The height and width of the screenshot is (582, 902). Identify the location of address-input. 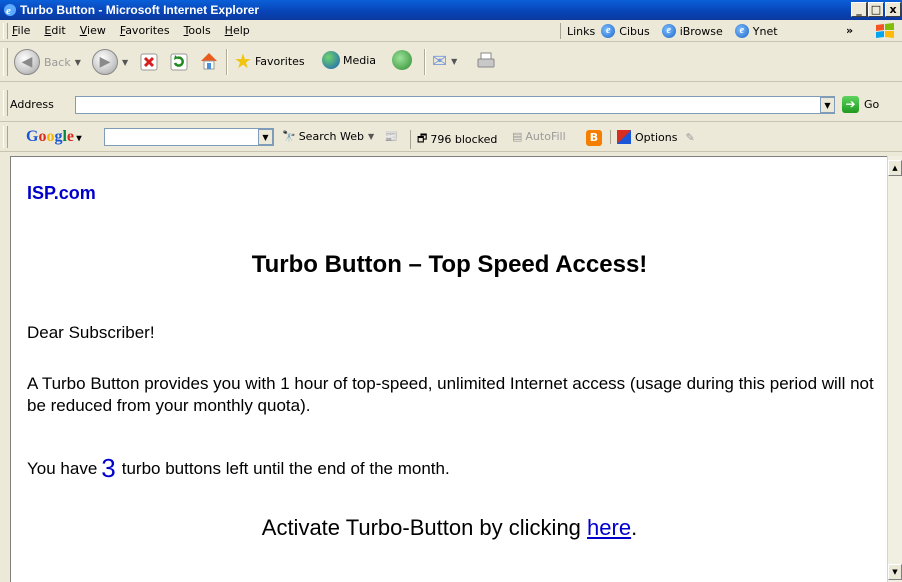
(455, 105).